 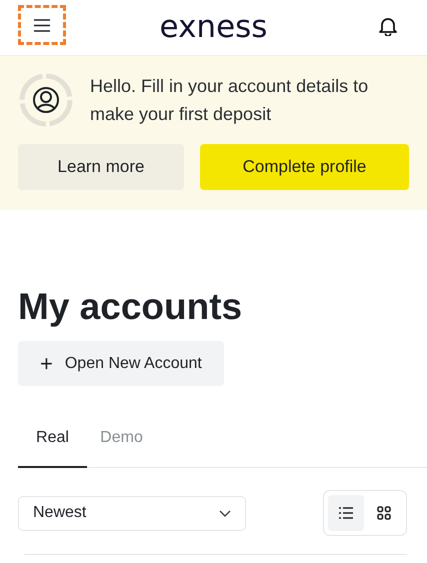 I want to click on banner-message: Hello. Fill in your account details to make your first deposit, so click(x=230, y=100).